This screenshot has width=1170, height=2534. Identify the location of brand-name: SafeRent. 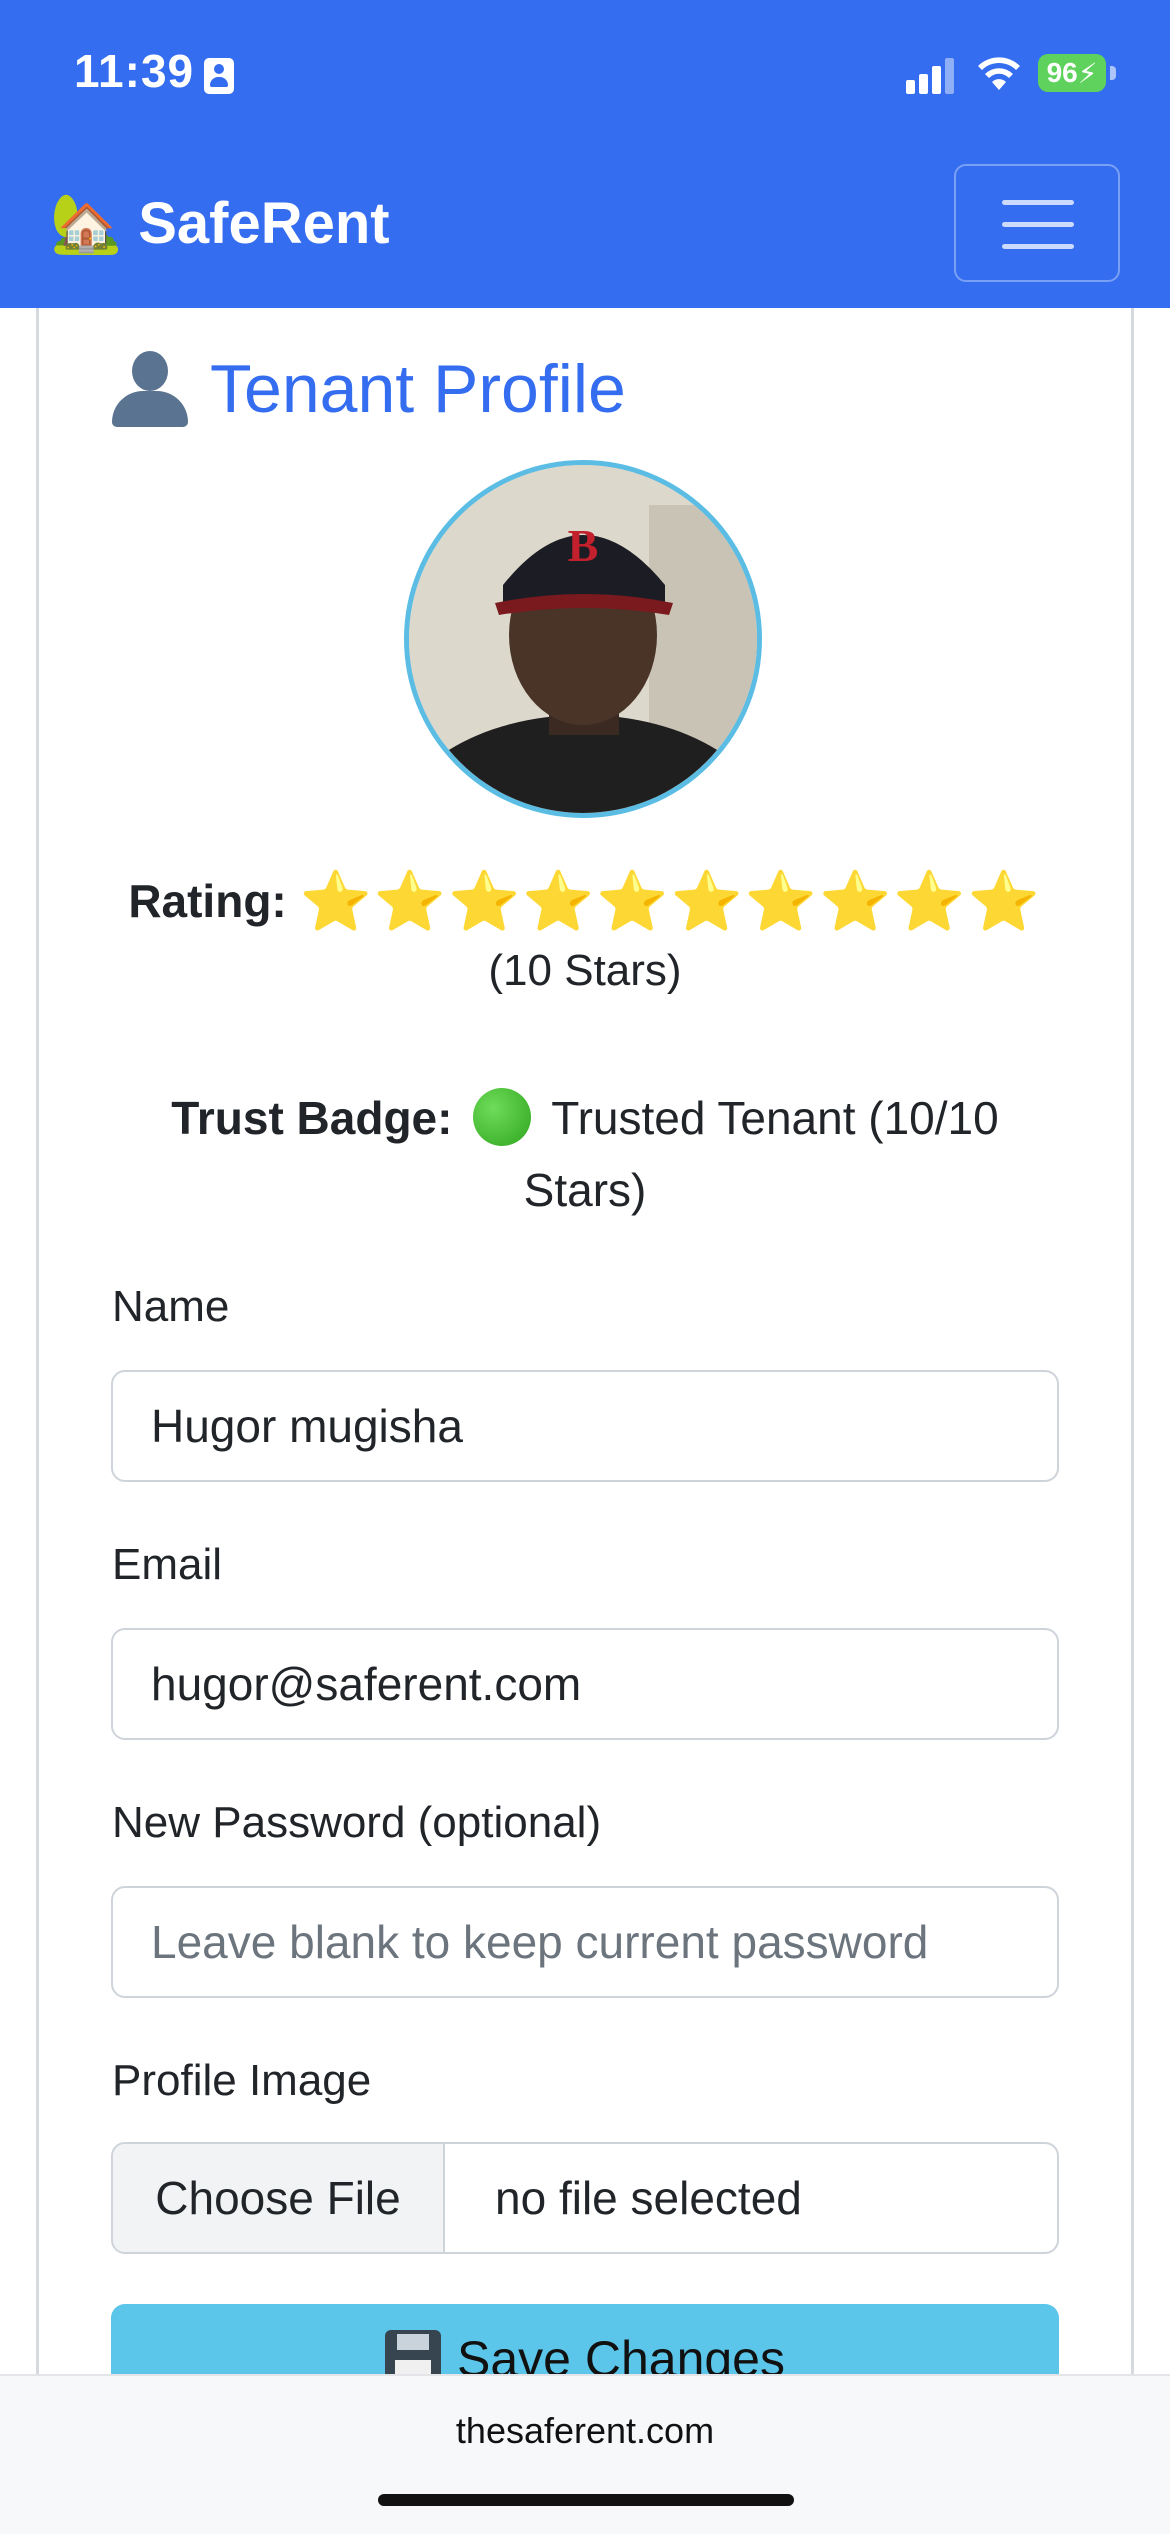
(264, 223).